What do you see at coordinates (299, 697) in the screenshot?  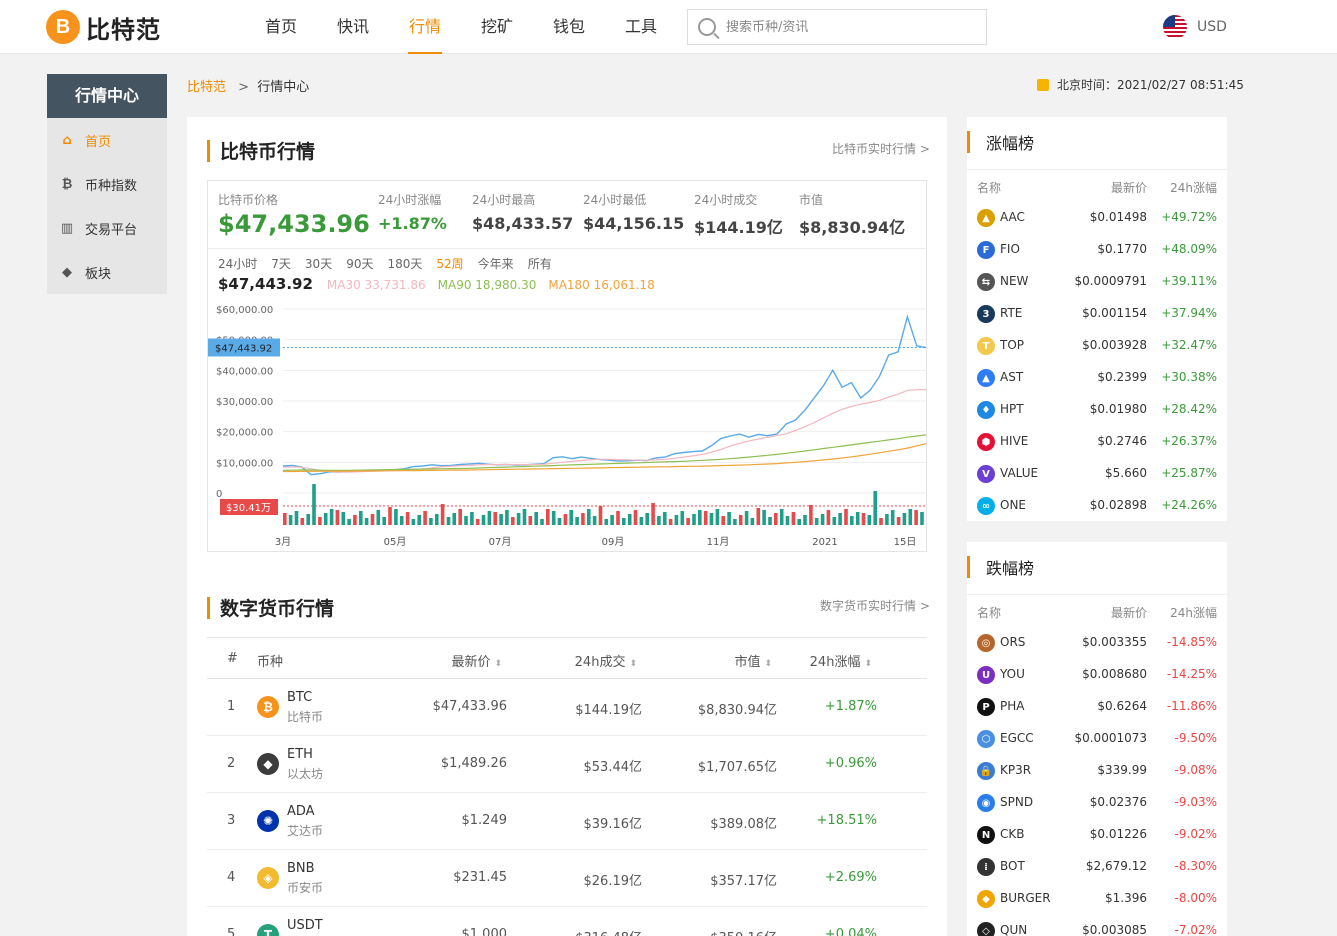 I see `coin-symbol: BTC` at bounding box center [299, 697].